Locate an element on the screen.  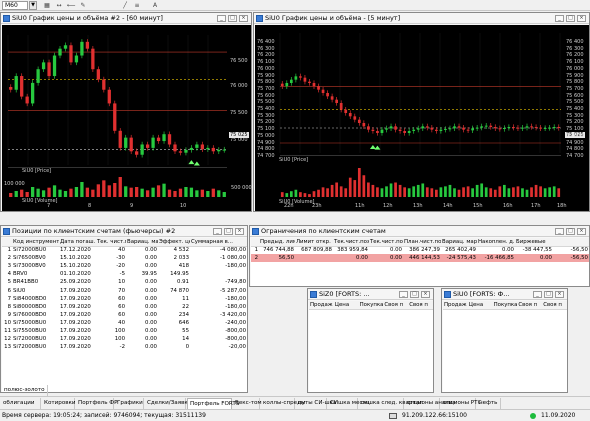
table-row: 9 Si76000BD0 17.09.2020 60 0.00 234 -3 420,00 is located at coordinates (124, 315).